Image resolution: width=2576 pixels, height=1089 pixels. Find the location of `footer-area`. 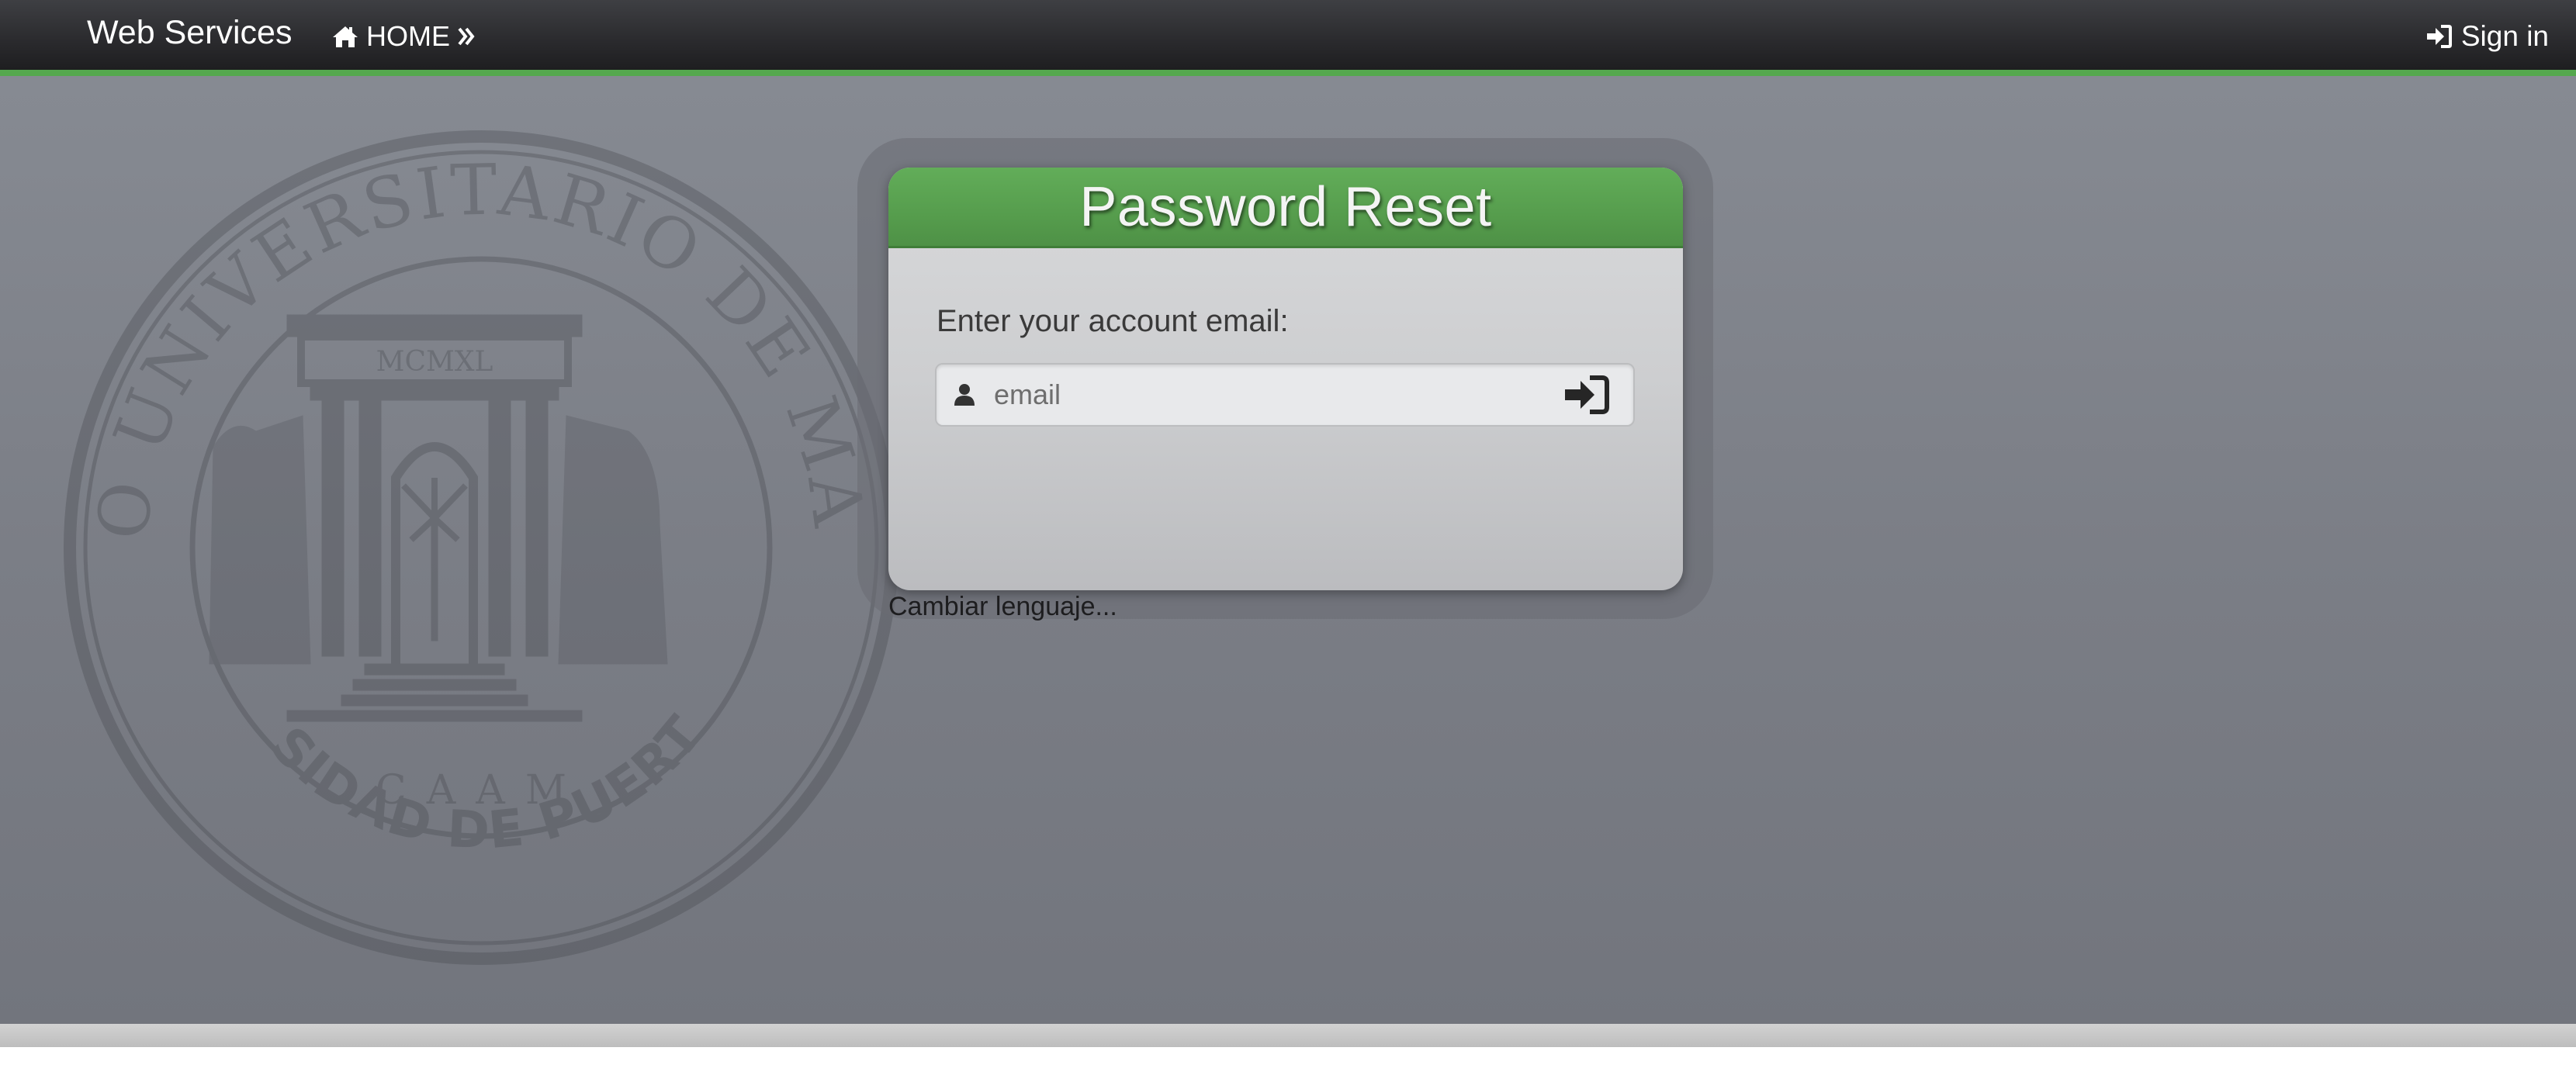

footer-area is located at coordinates (1288, 1068).